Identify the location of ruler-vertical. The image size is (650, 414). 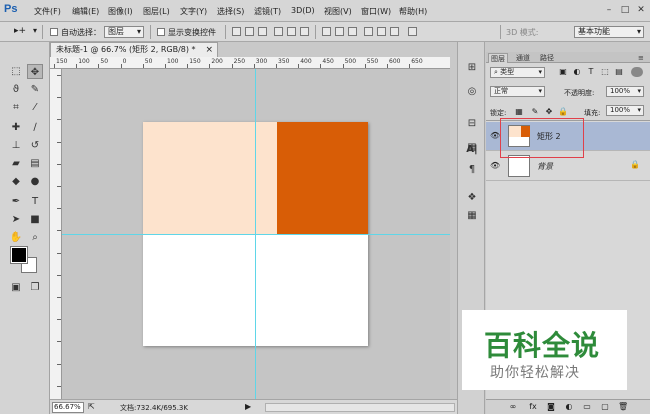
(56, 234).